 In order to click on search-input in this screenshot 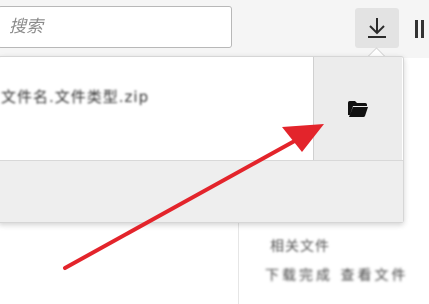, I will do `click(116, 27)`.